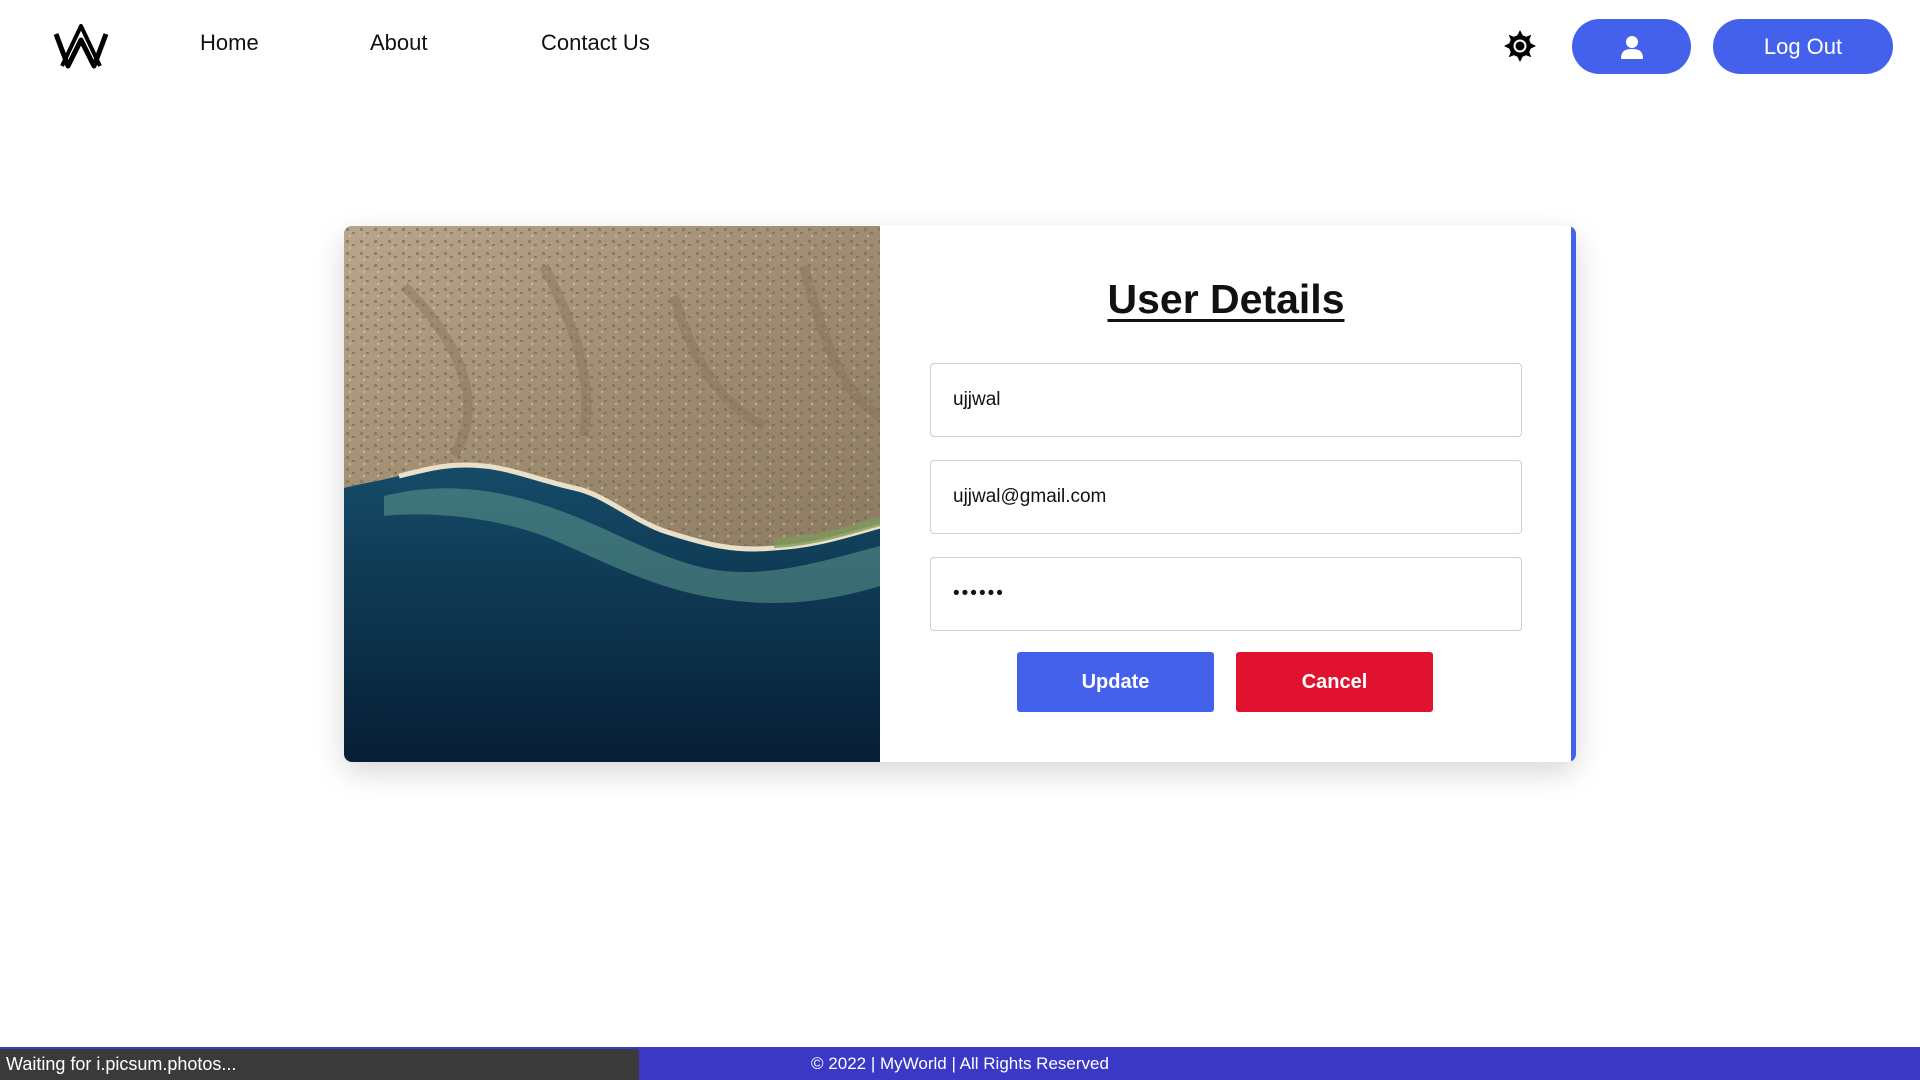 The width and height of the screenshot is (1920, 1080). What do you see at coordinates (229, 43) in the screenshot?
I see `nav-link-home: Home` at bounding box center [229, 43].